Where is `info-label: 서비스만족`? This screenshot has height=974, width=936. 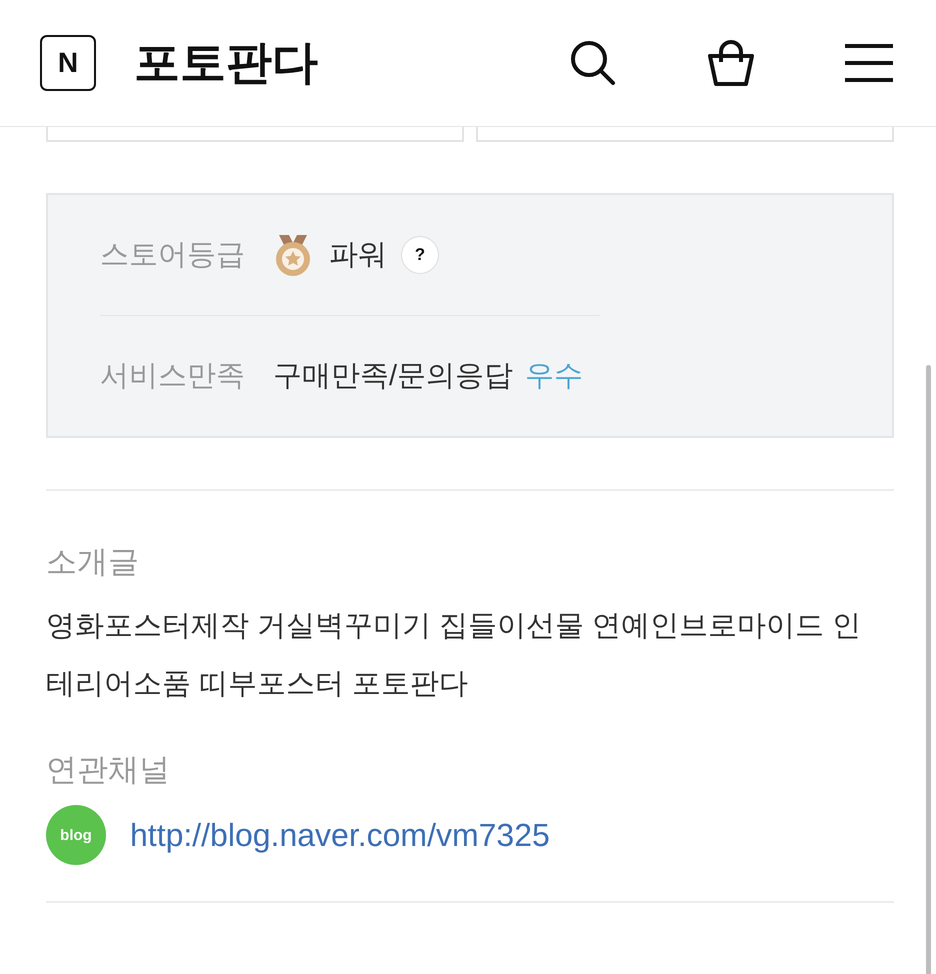 info-label: 서비스만족 is located at coordinates (172, 376).